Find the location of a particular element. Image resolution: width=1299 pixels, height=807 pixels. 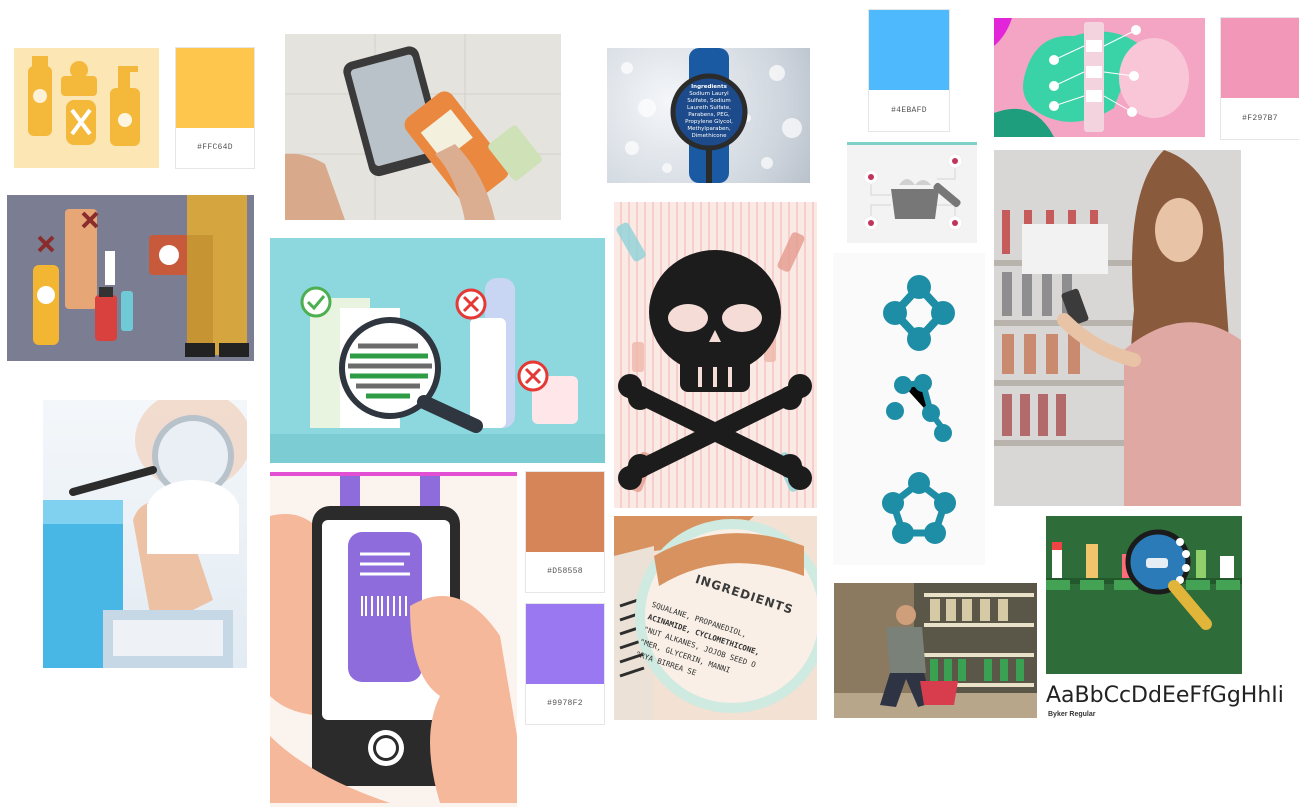

color-swatch-purple: #9978F2 is located at coordinates (565, 664).